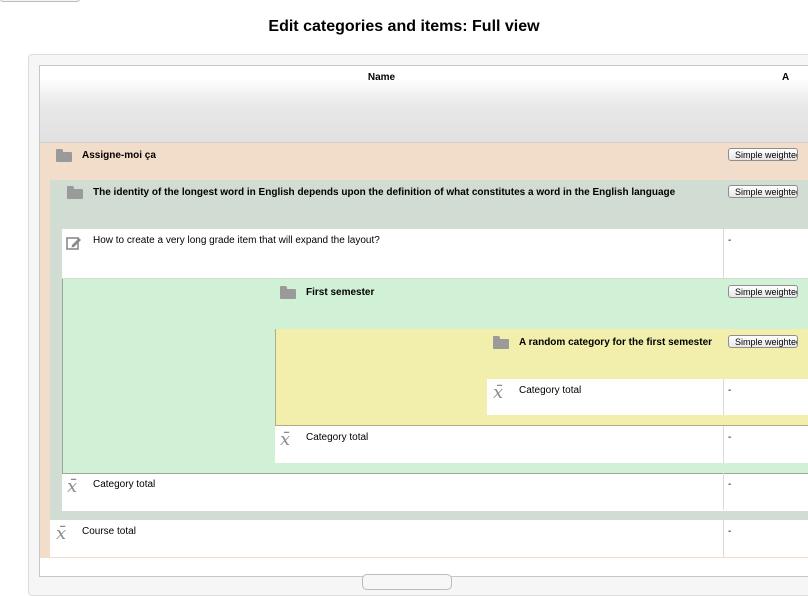 Image resolution: width=808 pixels, height=596 pixels. I want to click on top-partial-button, so click(40, 1).